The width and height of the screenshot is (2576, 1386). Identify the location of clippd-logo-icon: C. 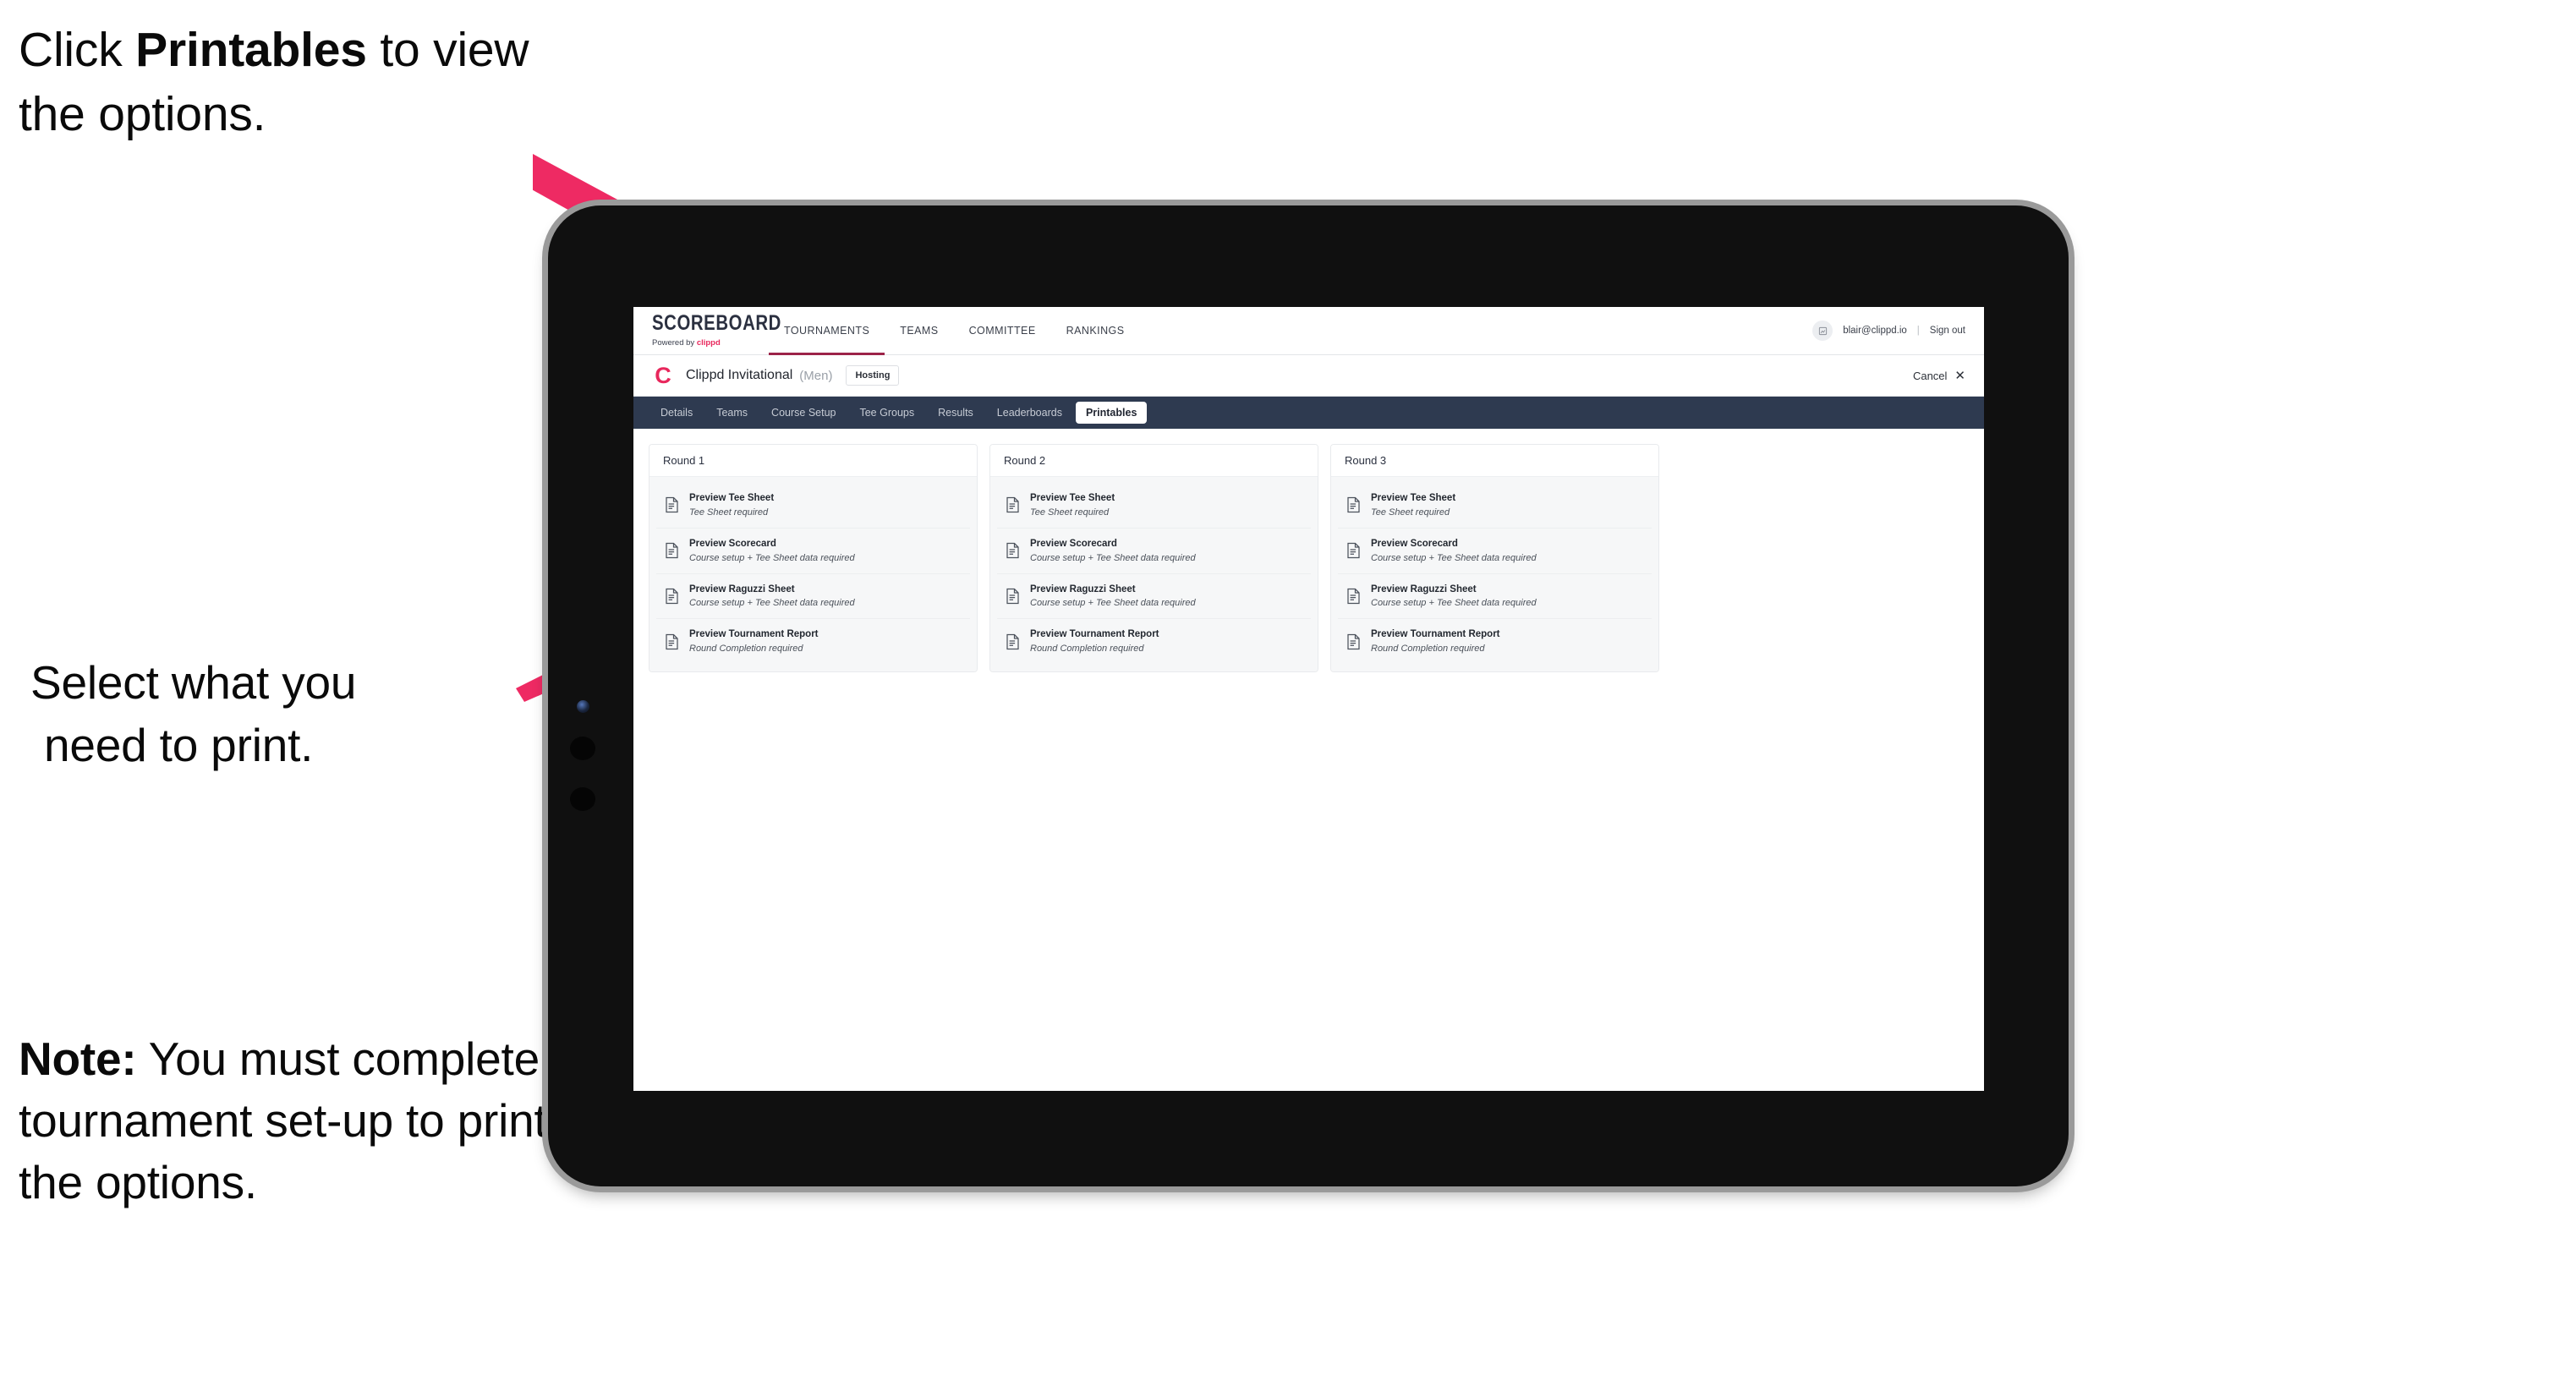
(663, 375).